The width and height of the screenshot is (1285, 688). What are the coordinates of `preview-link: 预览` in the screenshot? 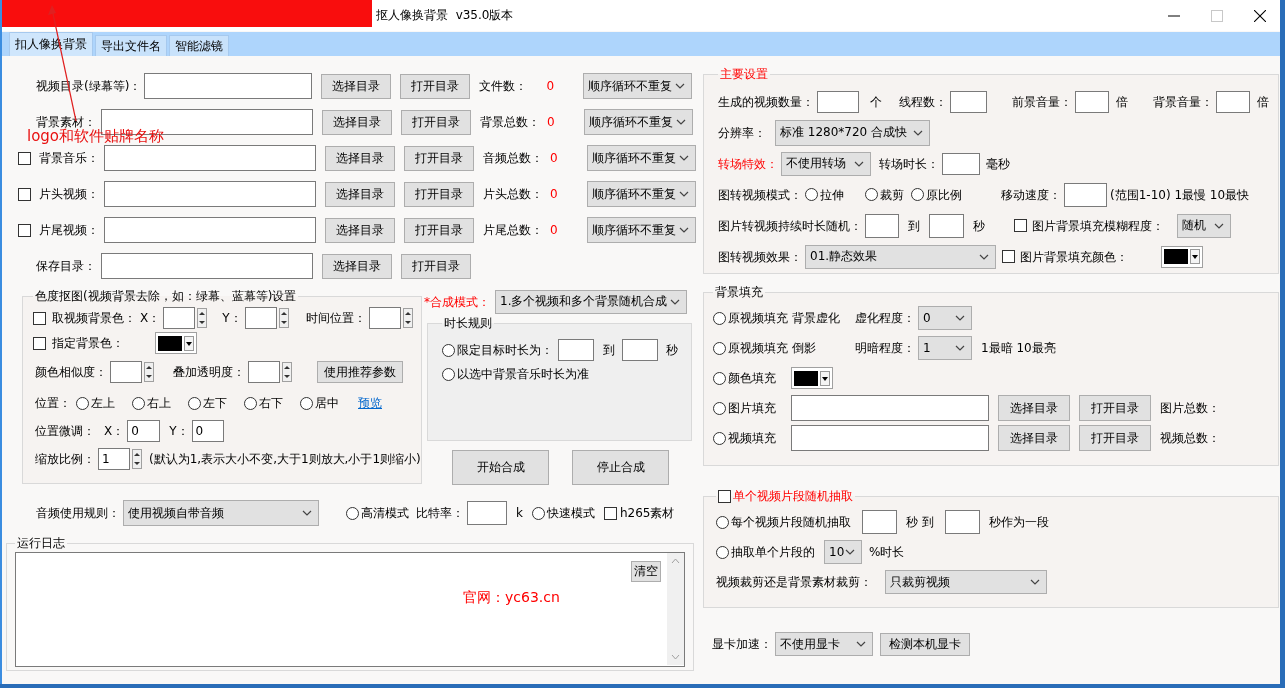 It's located at (370, 403).